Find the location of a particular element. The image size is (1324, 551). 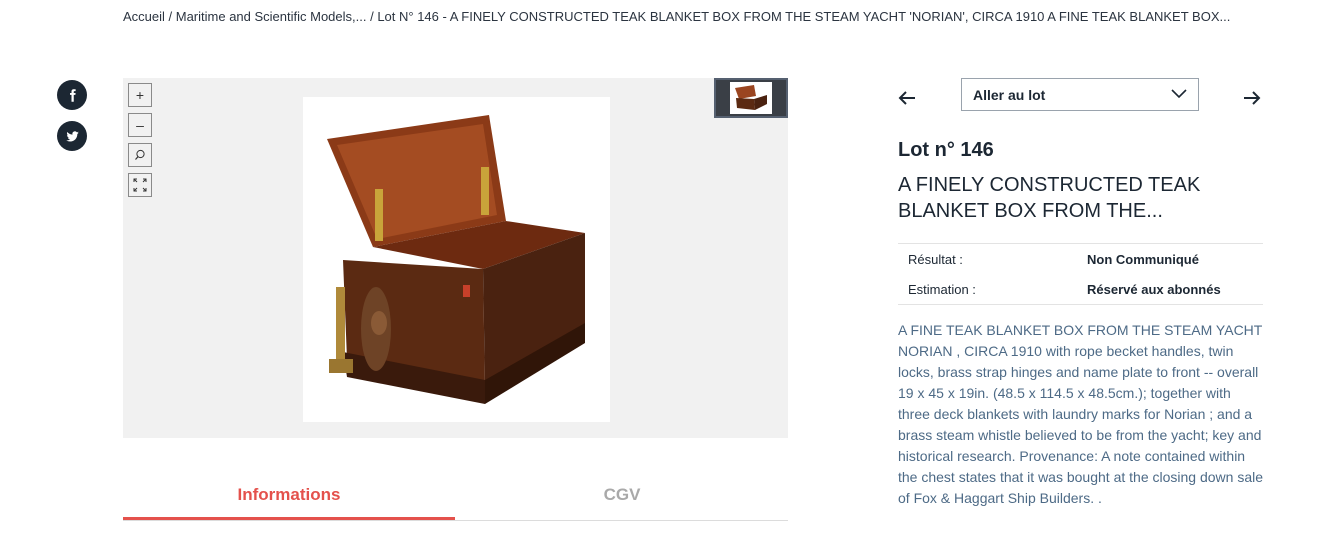

fullscreen-button is located at coordinates (140, 185).